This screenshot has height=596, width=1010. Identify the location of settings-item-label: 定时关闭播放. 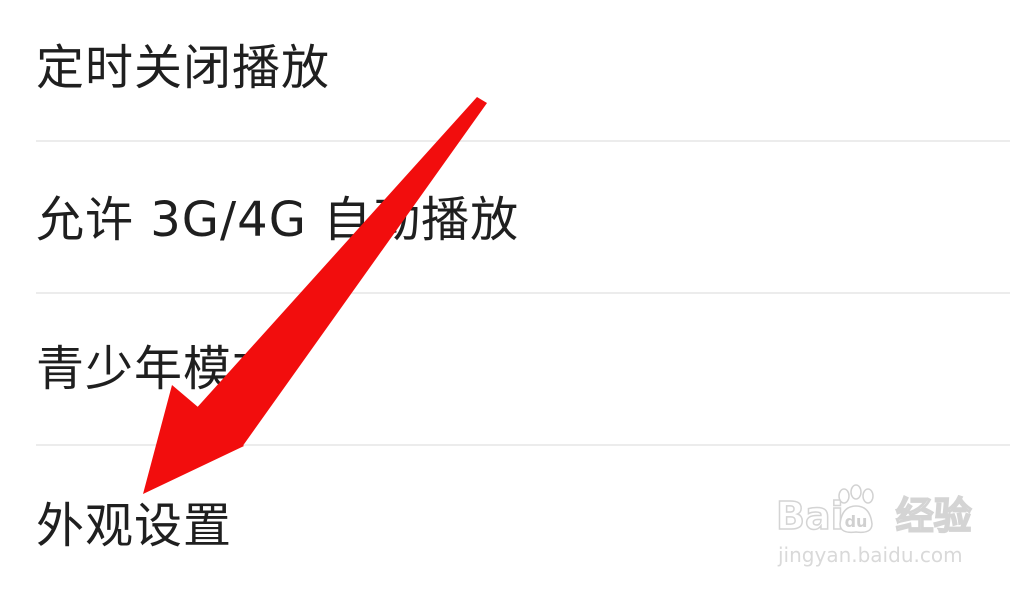
(183, 68).